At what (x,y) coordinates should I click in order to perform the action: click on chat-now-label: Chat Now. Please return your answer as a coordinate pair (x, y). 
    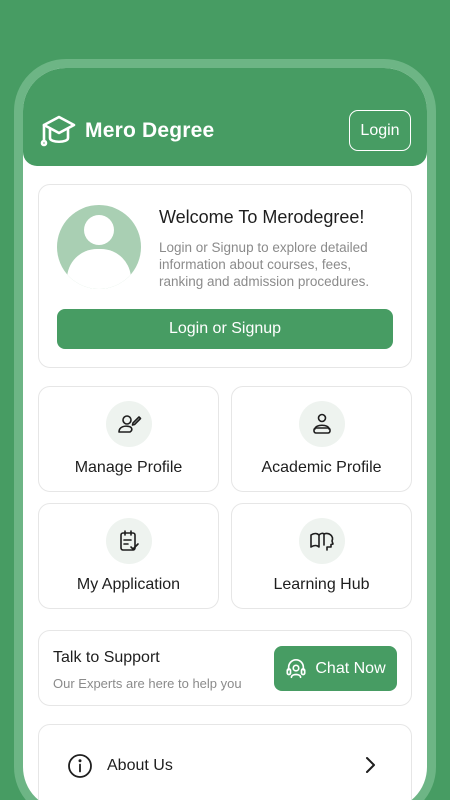
    Looking at the image, I should click on (350, 668).